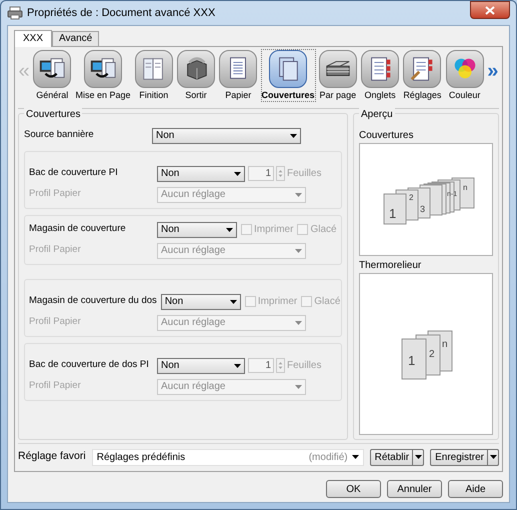 The image size is (517, 510). What do you see at coordinates (52, 456) in the screenshot?
I see `field-label: Réglage favori` at bounding box center [52, 456].